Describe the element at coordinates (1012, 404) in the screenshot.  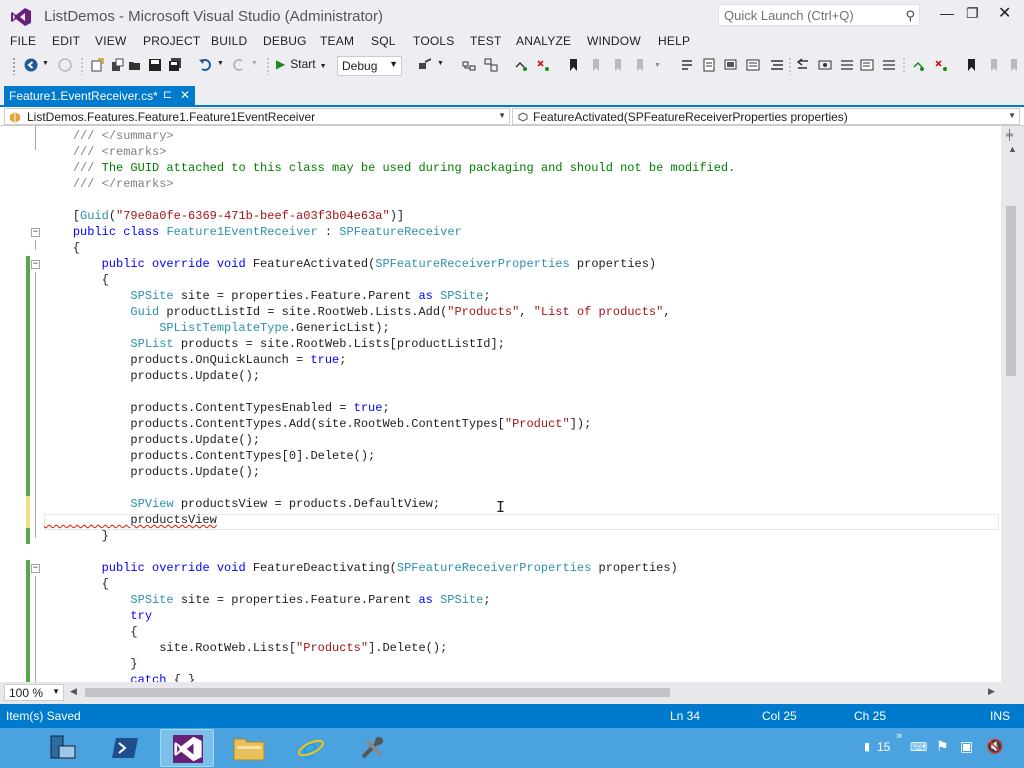
I see `vertical-scrollbar: ╪ ▲` at that location.